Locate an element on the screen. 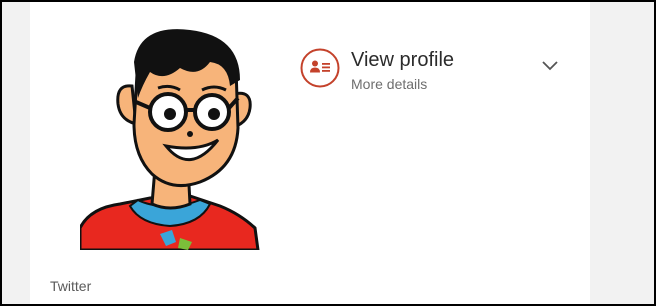  contact-card-icon is located at coordinates (320, 68).